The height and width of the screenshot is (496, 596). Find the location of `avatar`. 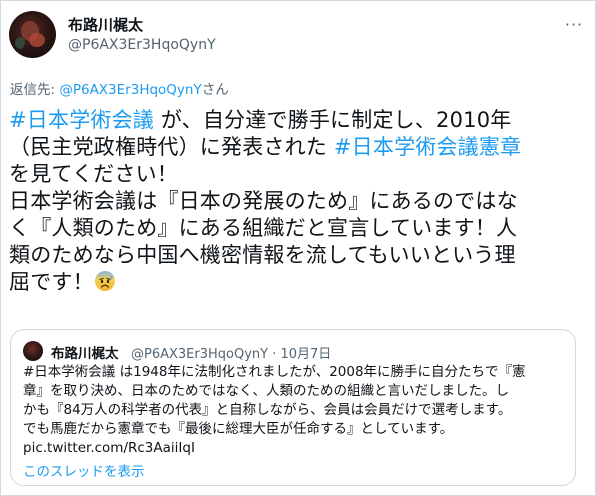

avatar is located at coordinates (32, 34).